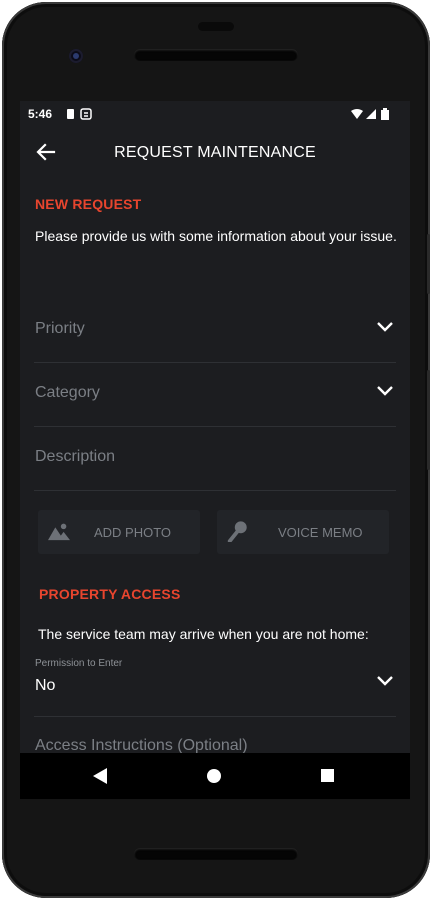  What do you see at coordinates (67, 392) in the screenshot?
I see `category-placeholder: Category` at bounding box center [67, 392].